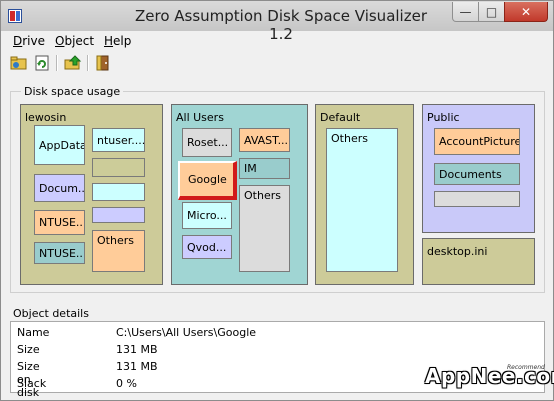 The image size is (554, 401). I want to click on node-unlabeled-gray, so click(477, 199).